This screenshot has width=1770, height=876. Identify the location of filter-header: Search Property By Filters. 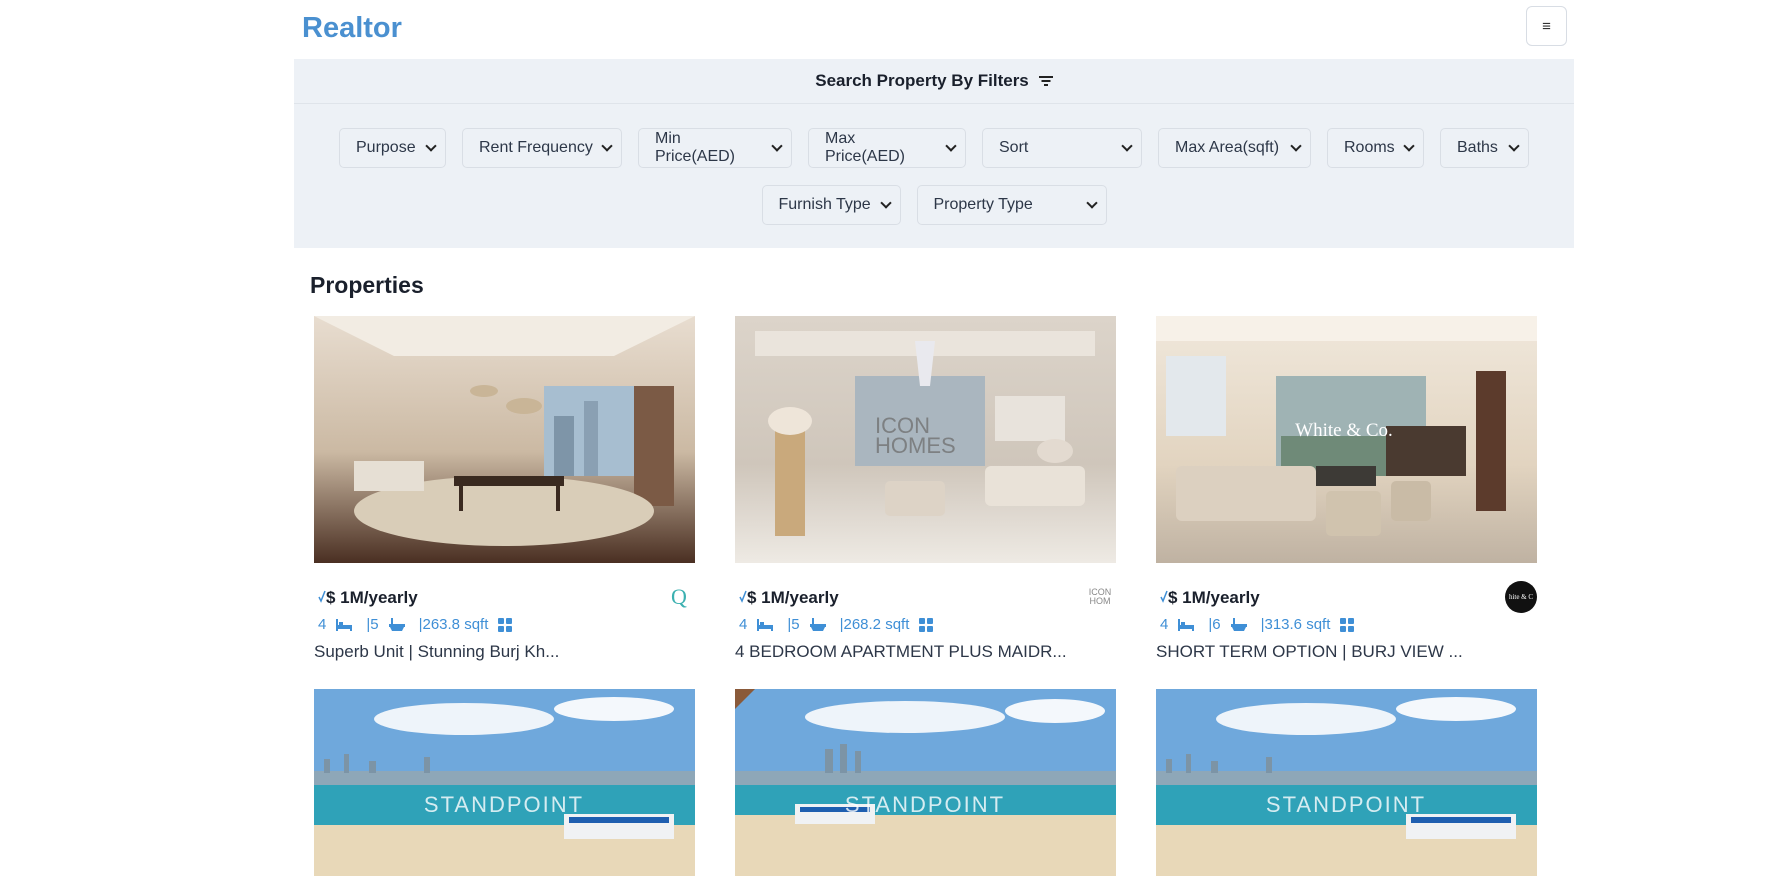
(934, 81).